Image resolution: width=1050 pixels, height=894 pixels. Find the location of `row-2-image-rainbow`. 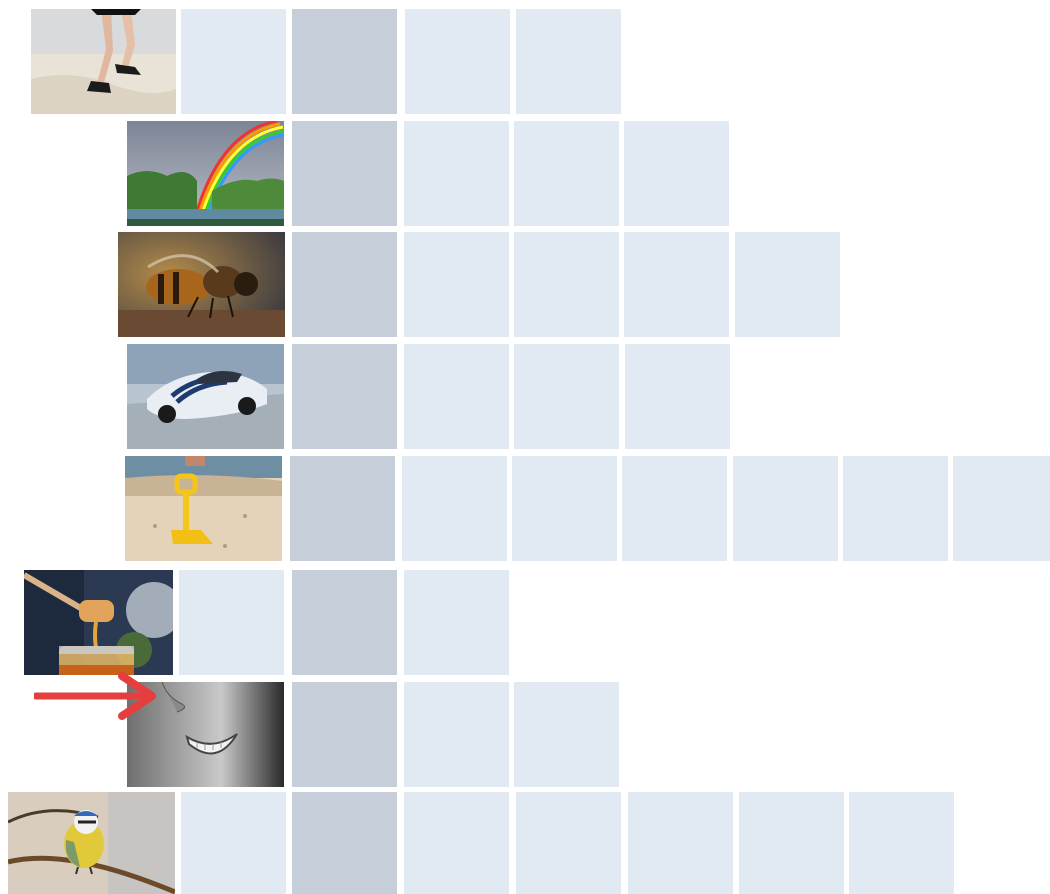

row-2-image-rainbow is located at coordinates (205, 173).